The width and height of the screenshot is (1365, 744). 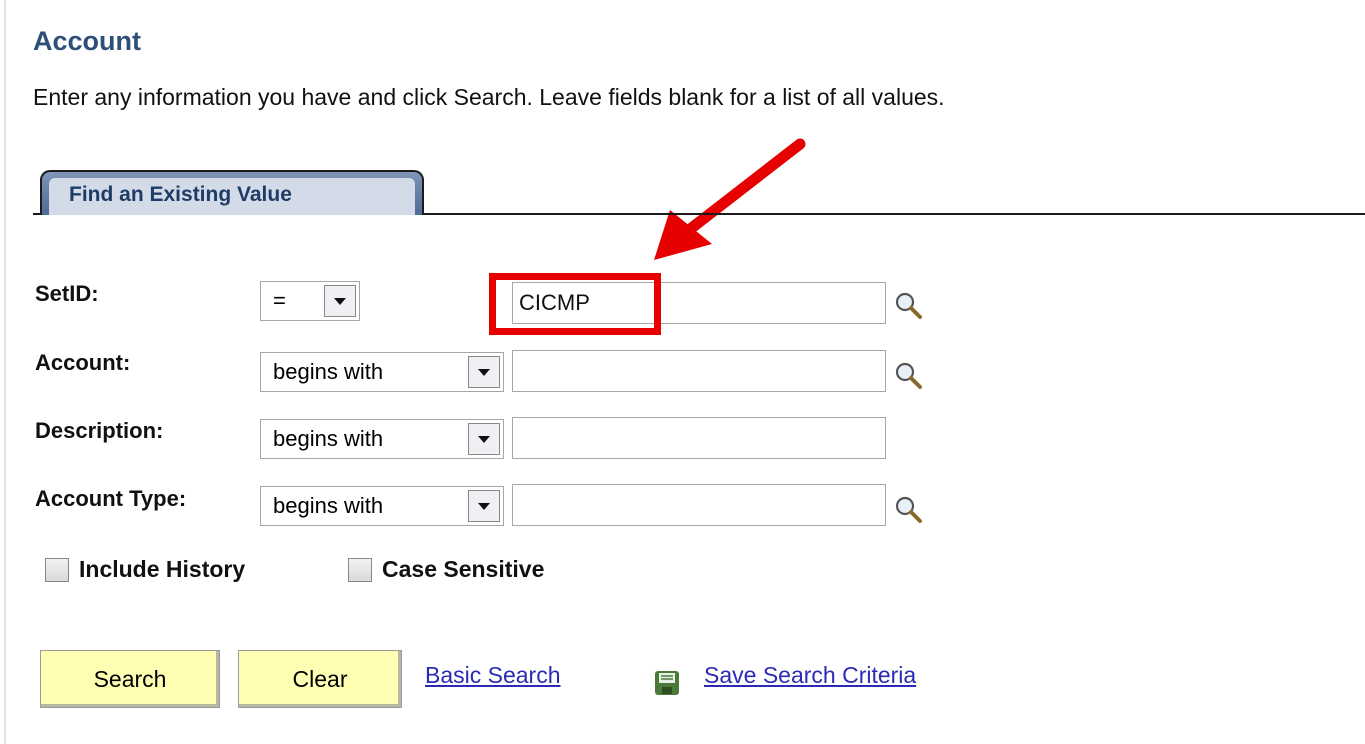 I want to click on setid-operator-select: =, so click(x=310, y=301).